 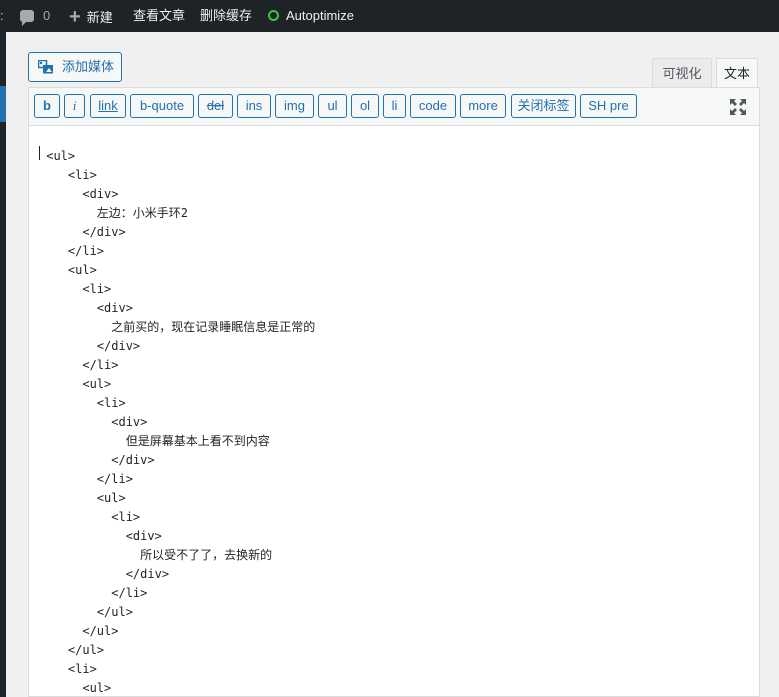 I want to click on quicktag-i-button: i, so click(x=74, y=106).